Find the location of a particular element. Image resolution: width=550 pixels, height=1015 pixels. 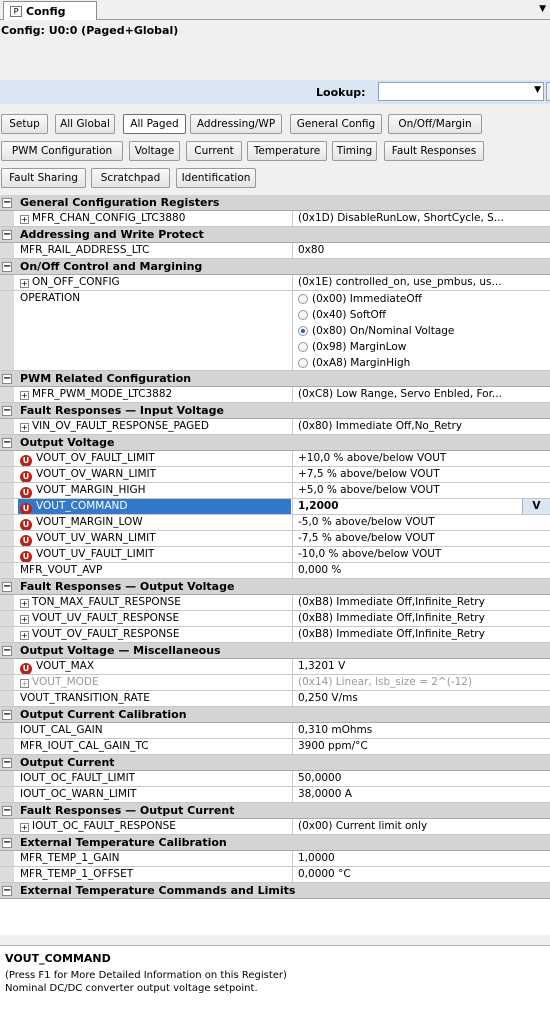

register-value: +5,0 % above/below VOUT is located at coordinates (421, 490).